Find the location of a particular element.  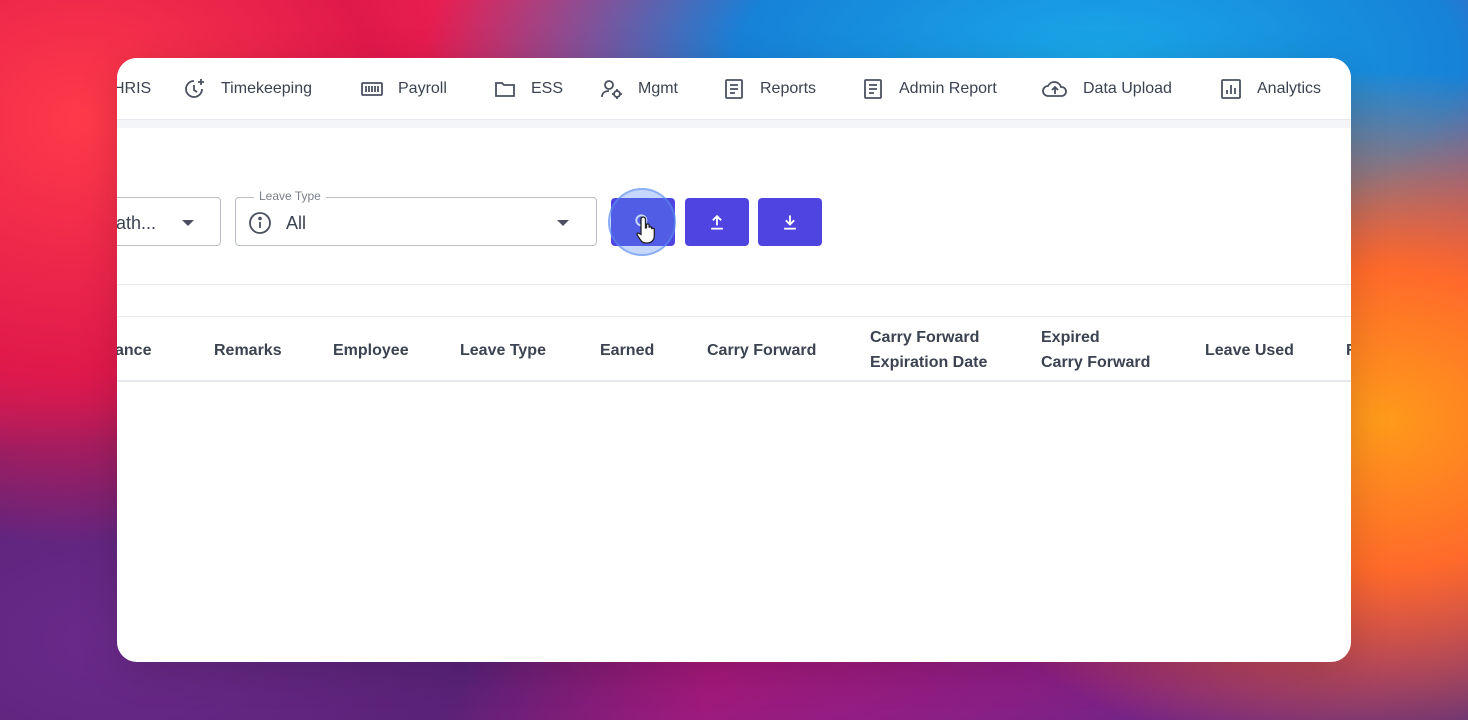

nav-item-label: Mgmt is located at coordinates (658, 88).